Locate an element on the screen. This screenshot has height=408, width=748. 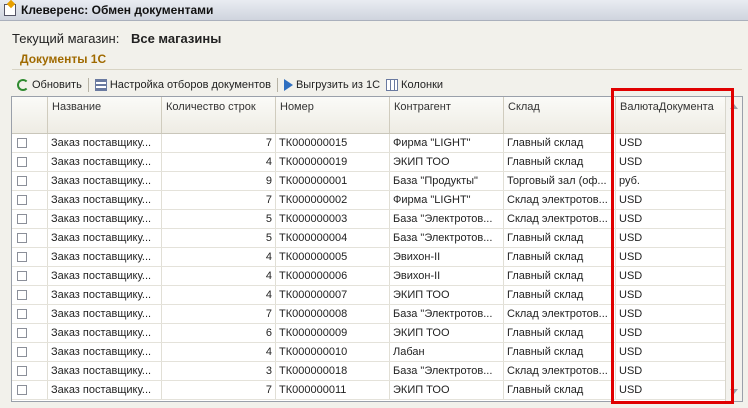
cell-counterparty: База "Продукты" is located at coordinates (447, 181).